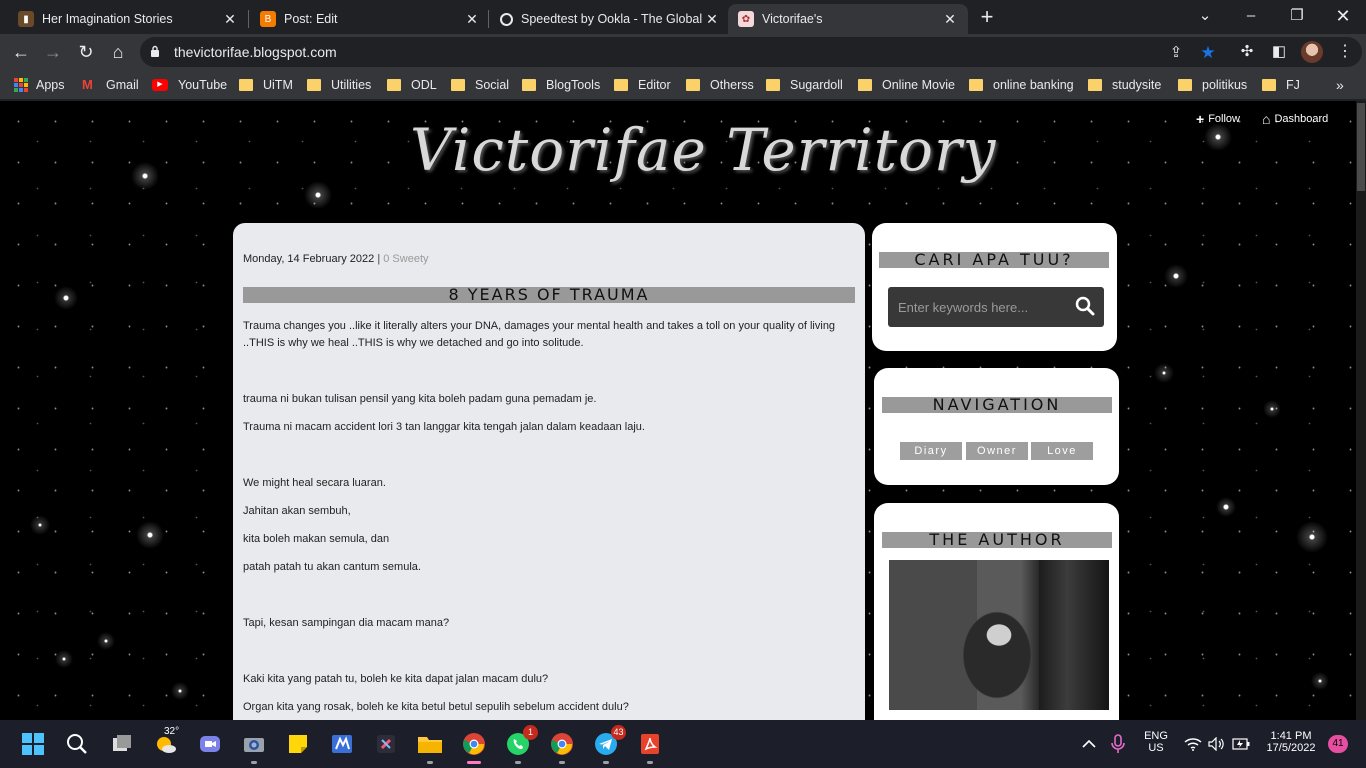 Image resolution: width=1366 pixels, height=768 pixels. What do you see at coordinates (1251, 17) in the screenshot?
I see `minimize-button: –` at bounding box center [1251, 17].